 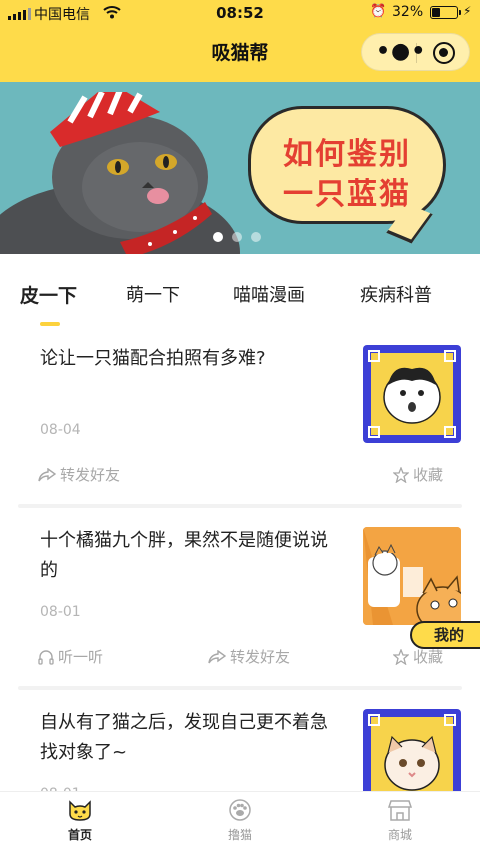 What do you see at coordinates (401, 52) in the screenshot?
I see `more-menu-icon: •●•` at bounding box center [401, 52].